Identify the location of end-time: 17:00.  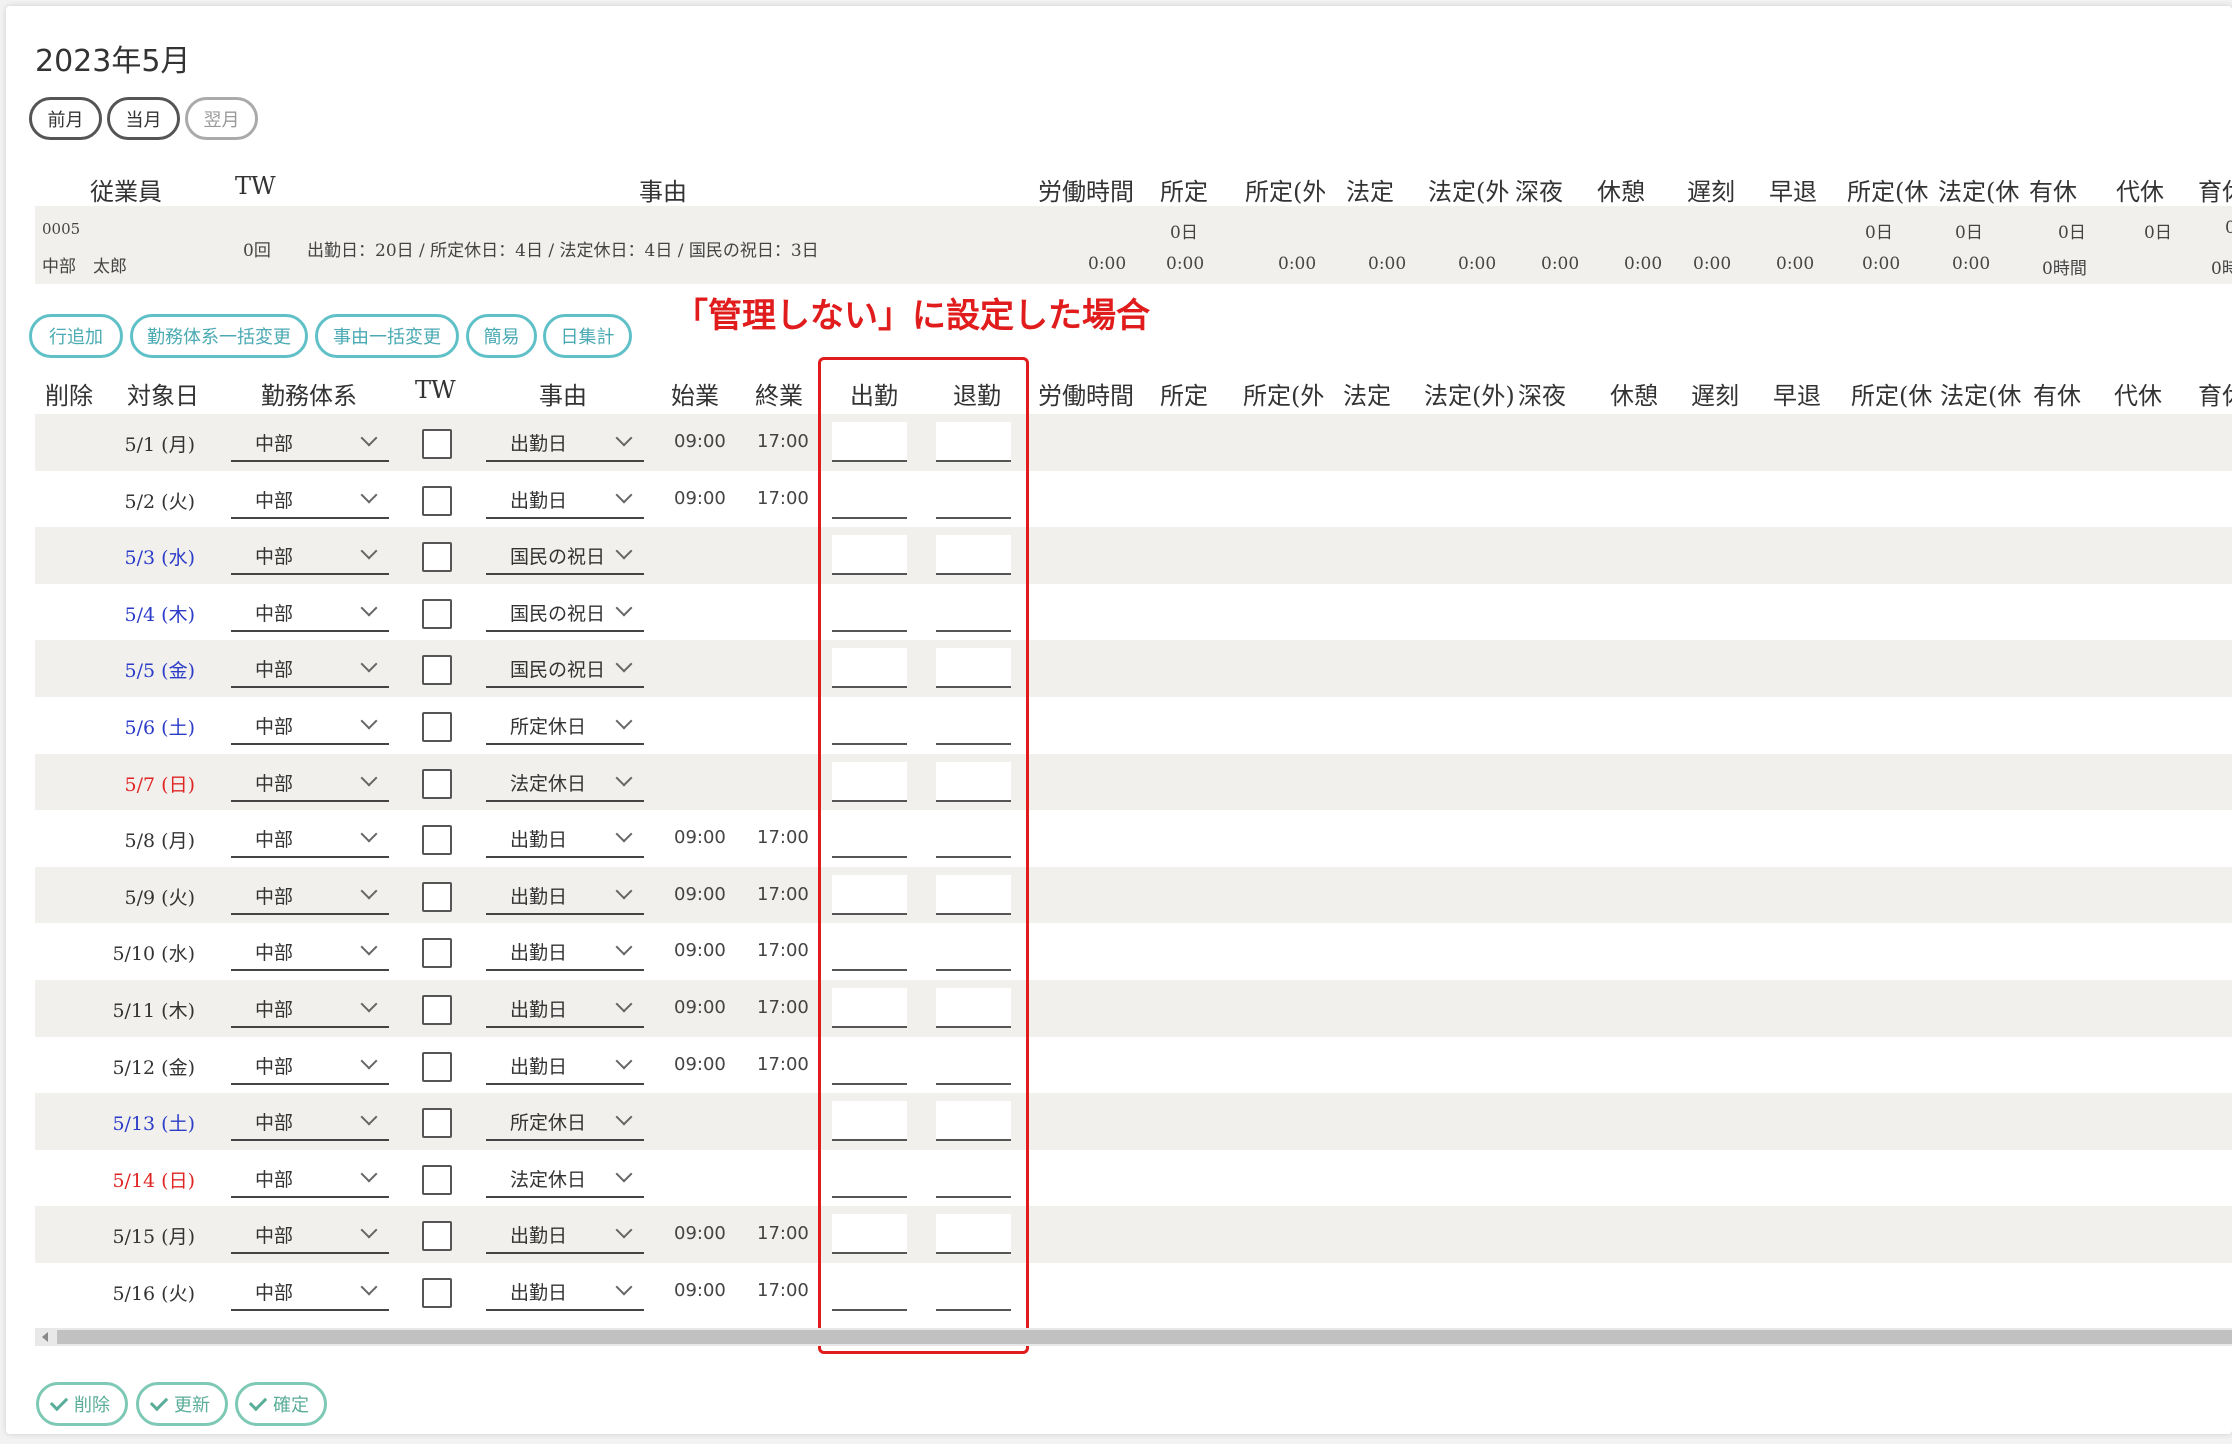
(783, 838).